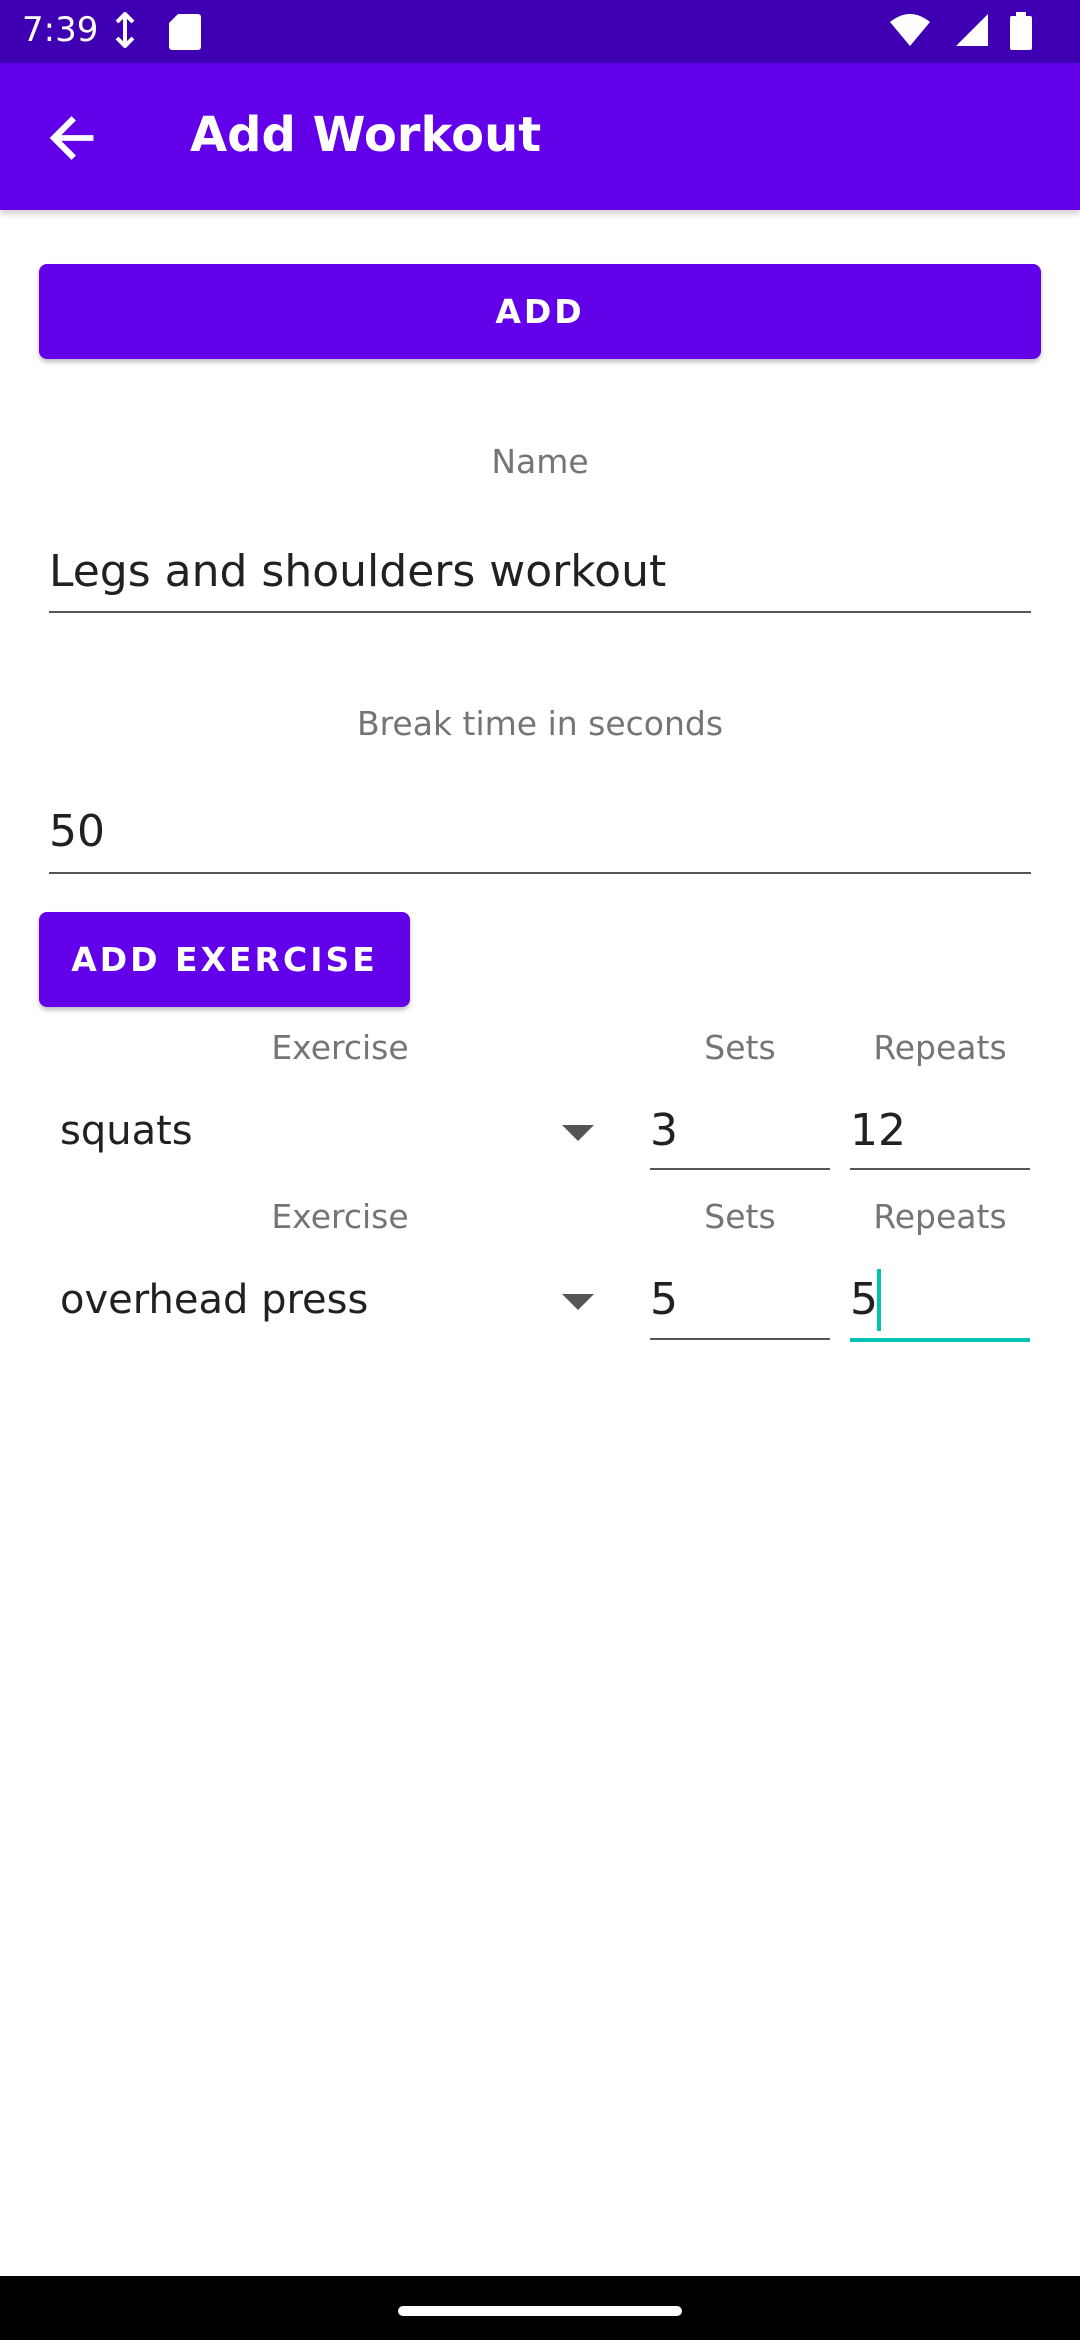 This screenshot has width=1080, height=2340. I want to click on break-time-field: 50, so click(77, 831).